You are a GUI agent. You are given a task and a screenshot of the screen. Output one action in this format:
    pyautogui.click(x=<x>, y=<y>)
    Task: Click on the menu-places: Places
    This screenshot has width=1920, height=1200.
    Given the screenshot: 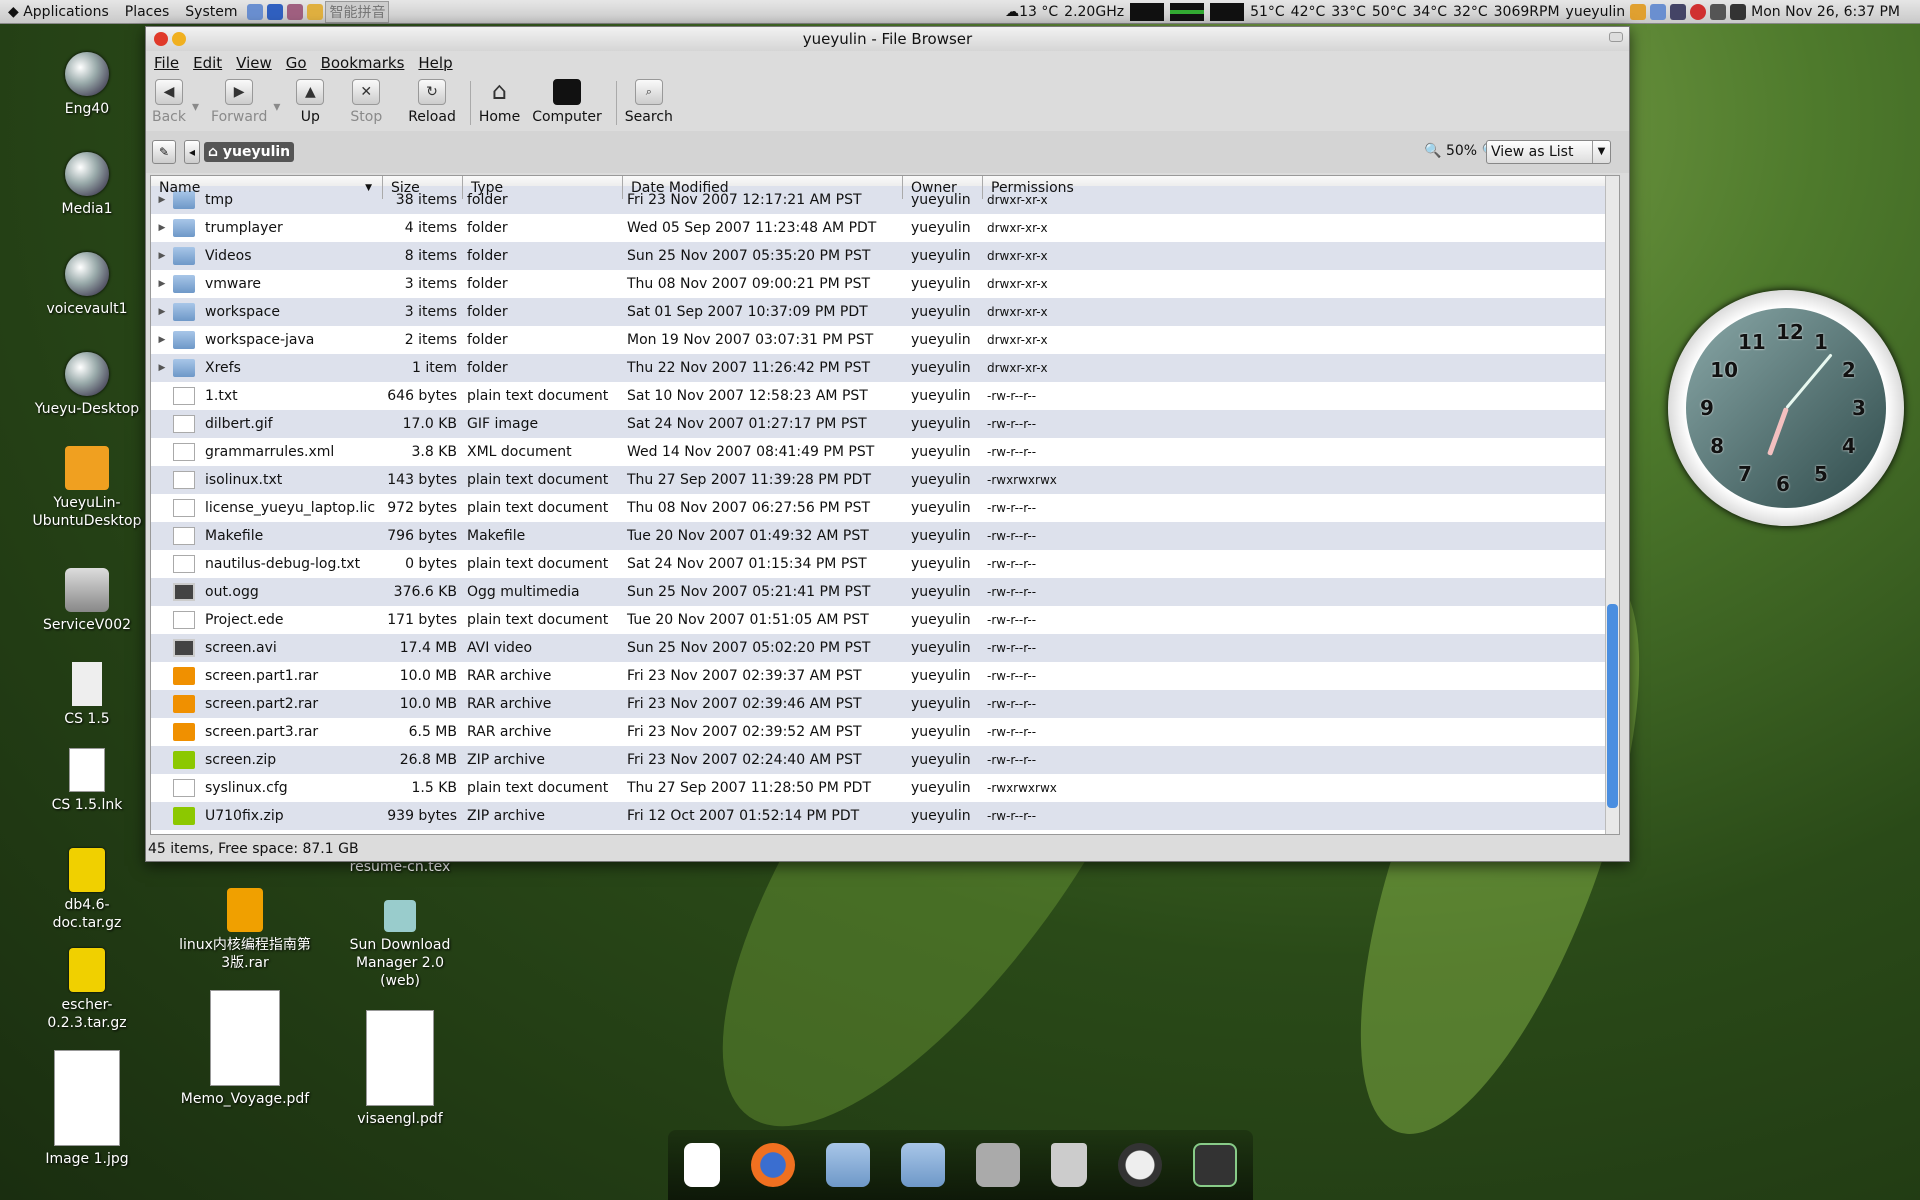 What is the action you would take?
    pyautogui.click(x=147, y=12)
    